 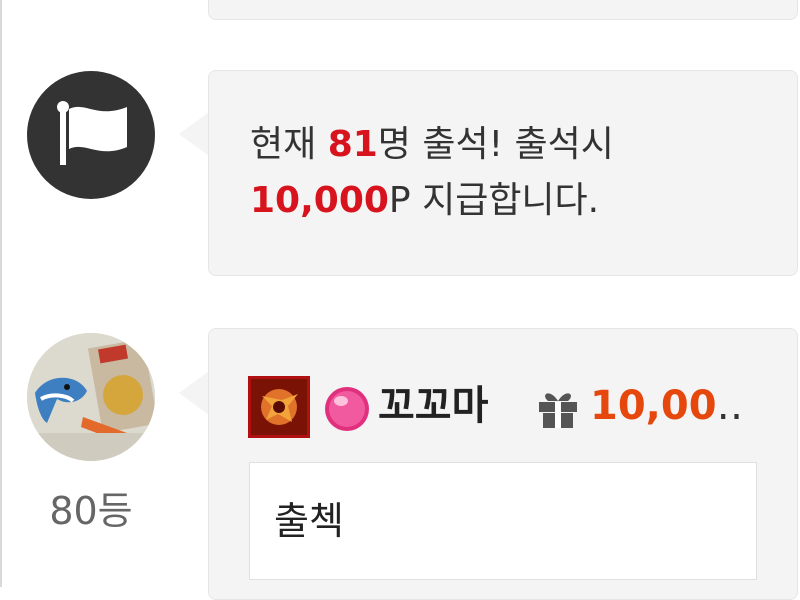 What do you see at coordinates (1, 293) in the screenshot?
I see `left-border` at bounding box center [1, 293].